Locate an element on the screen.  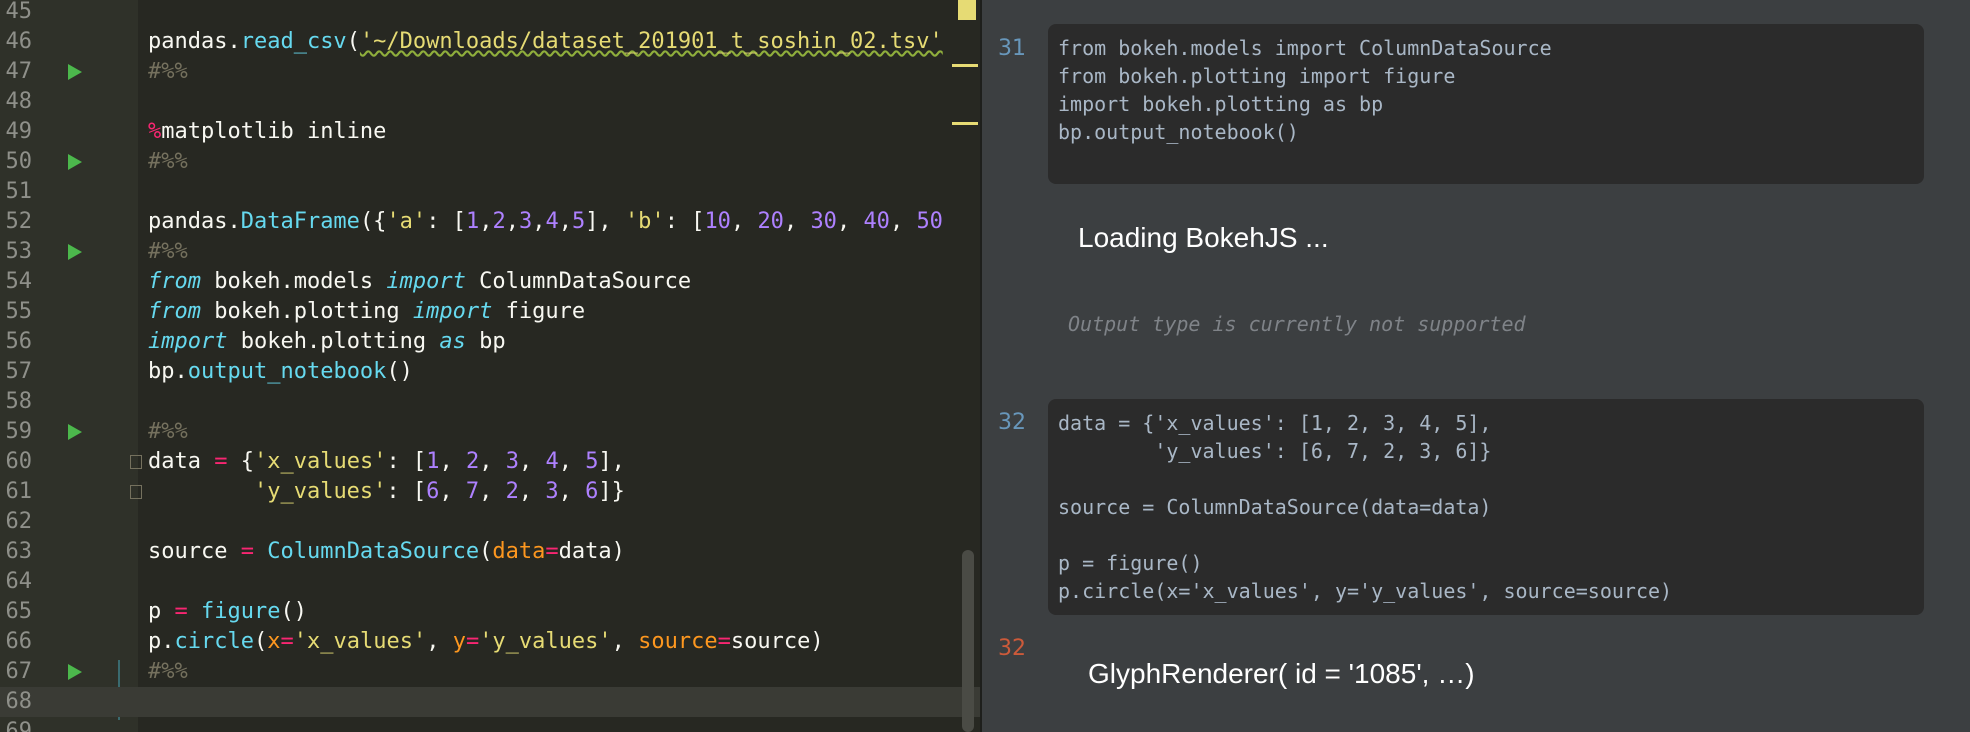
line-number: 46 is located at coordinates (19, 41).